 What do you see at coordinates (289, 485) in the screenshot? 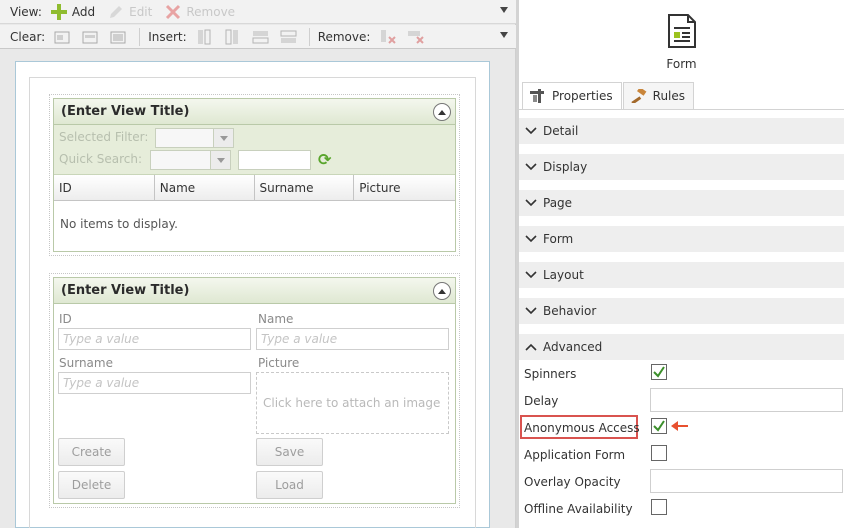
I see `load-button: Load` at bounding box center [289, 485].